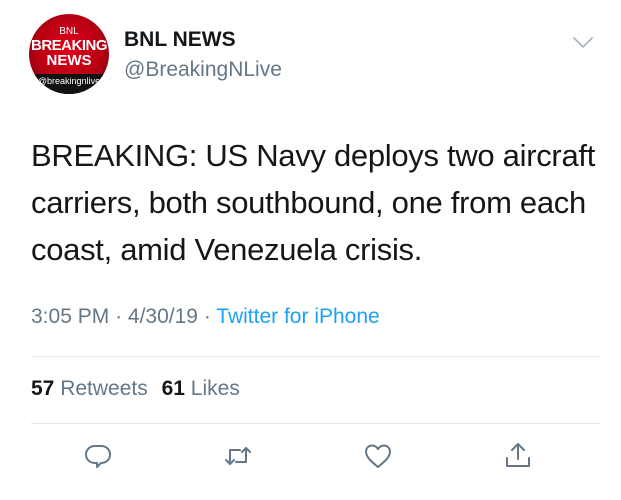 The height and width of the screenshot is (500, 621). Describe the element at coordinates (69, 31) in the screenshot. I see `avatar-top-text: BNL` at that location.